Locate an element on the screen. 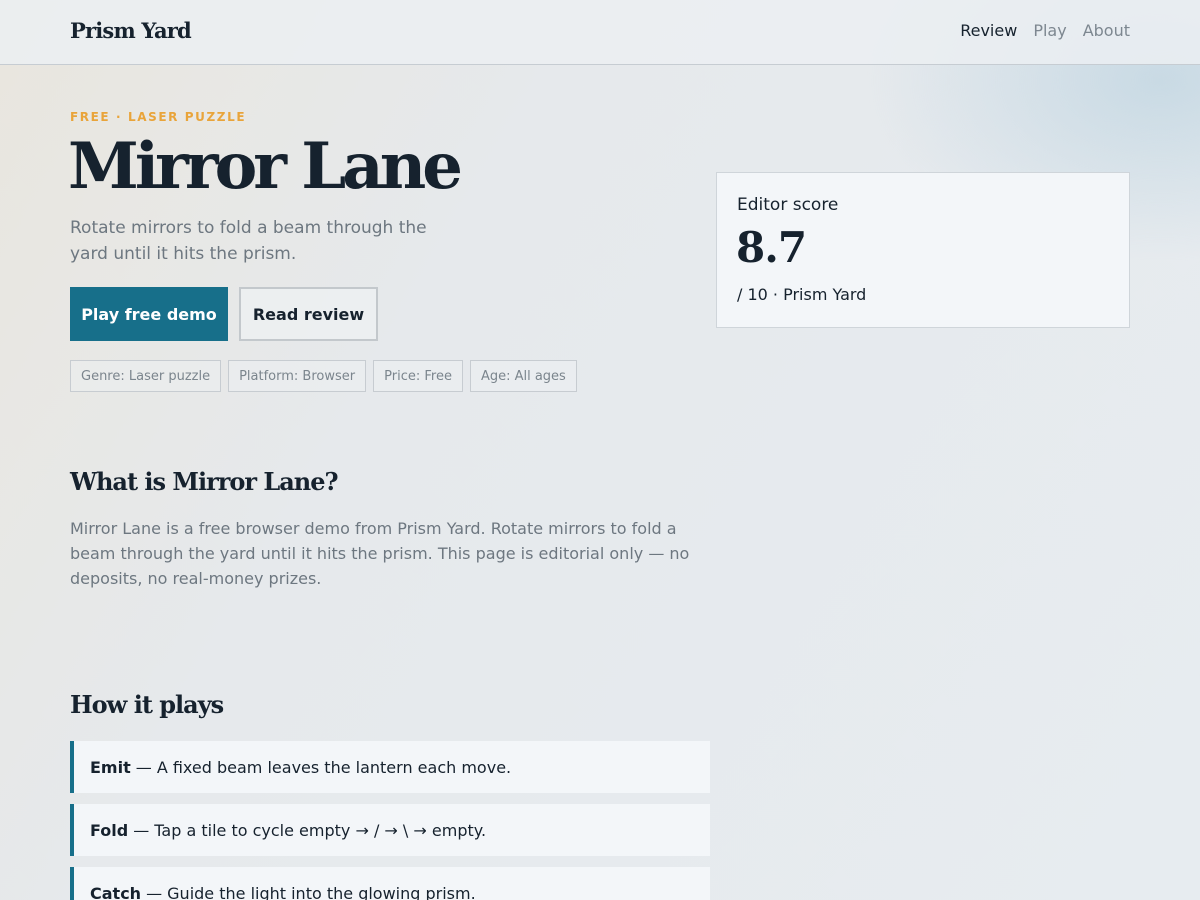 The width and height of the screenshot is (1200, 900). hero-eyebrow: FREE · LASER PUZZLE is located at coordinates (158, 117).